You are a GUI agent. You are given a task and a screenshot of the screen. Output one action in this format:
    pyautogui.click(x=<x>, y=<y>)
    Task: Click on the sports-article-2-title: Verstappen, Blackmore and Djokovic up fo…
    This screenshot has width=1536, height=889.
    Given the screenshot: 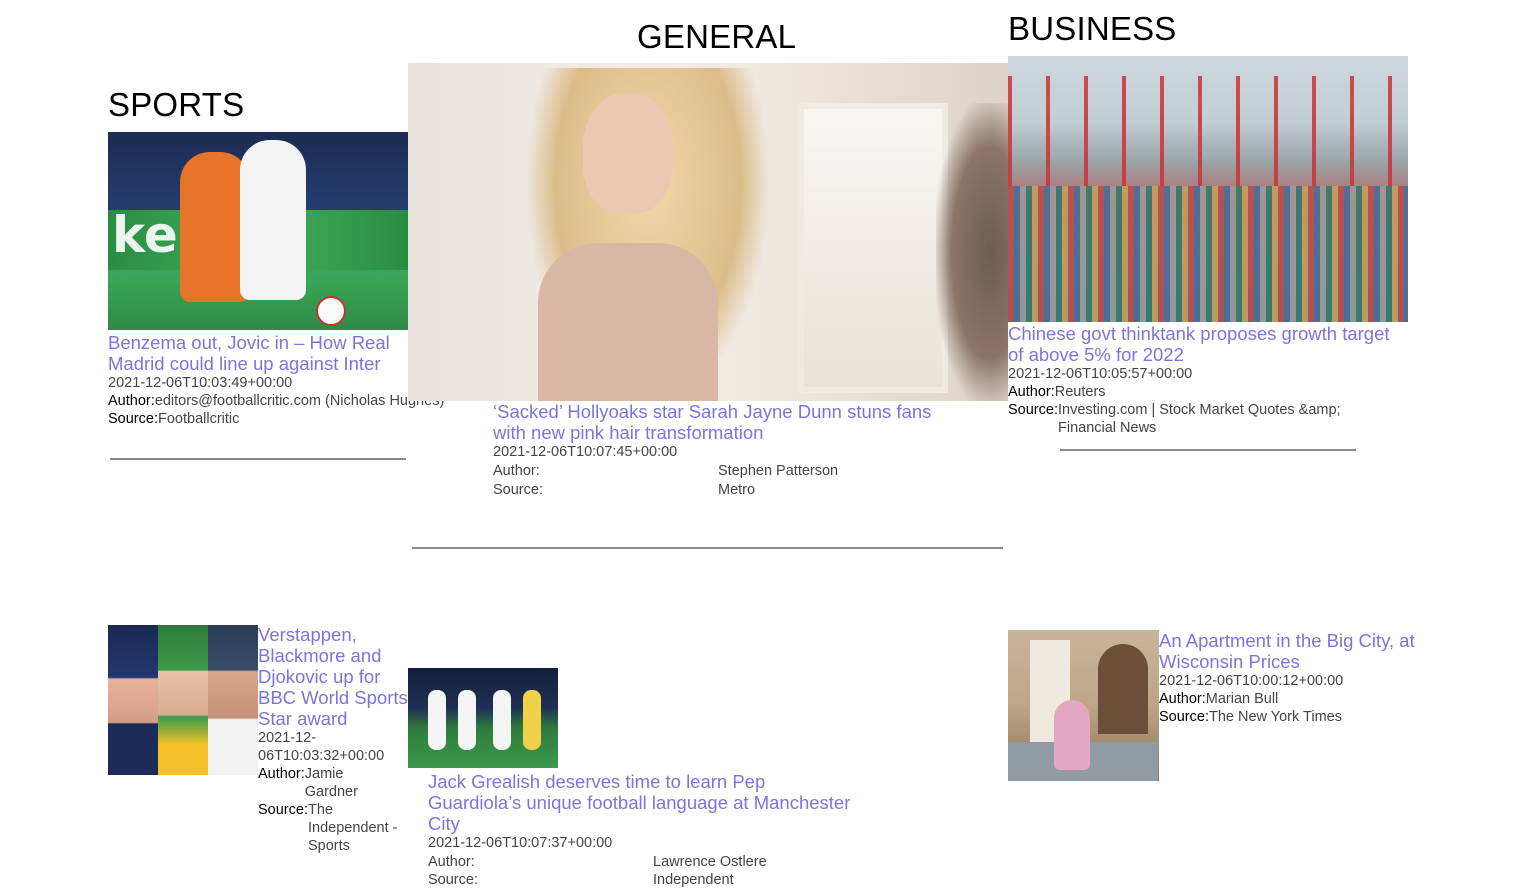 What is the action you would take?
    pyautogui.click(x=333, y=676)
    